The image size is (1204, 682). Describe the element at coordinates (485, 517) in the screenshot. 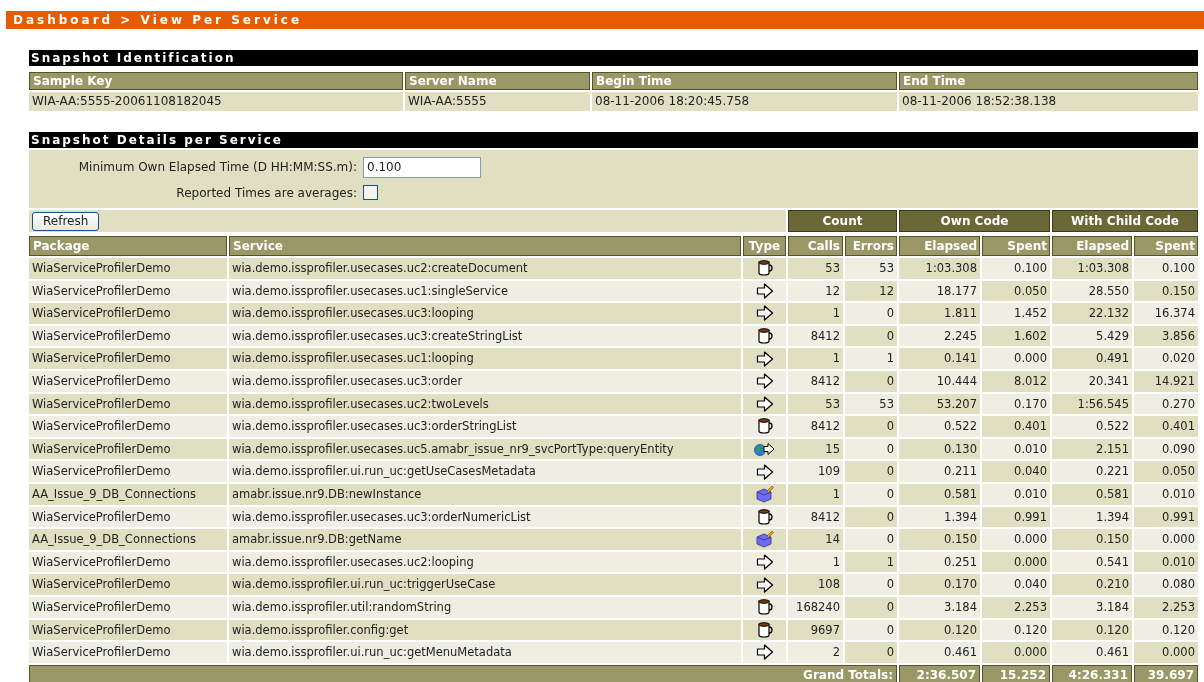

I see `table-cell: wia.demo.issprofiler.usecases.uc3:orderNumericList` at that location.